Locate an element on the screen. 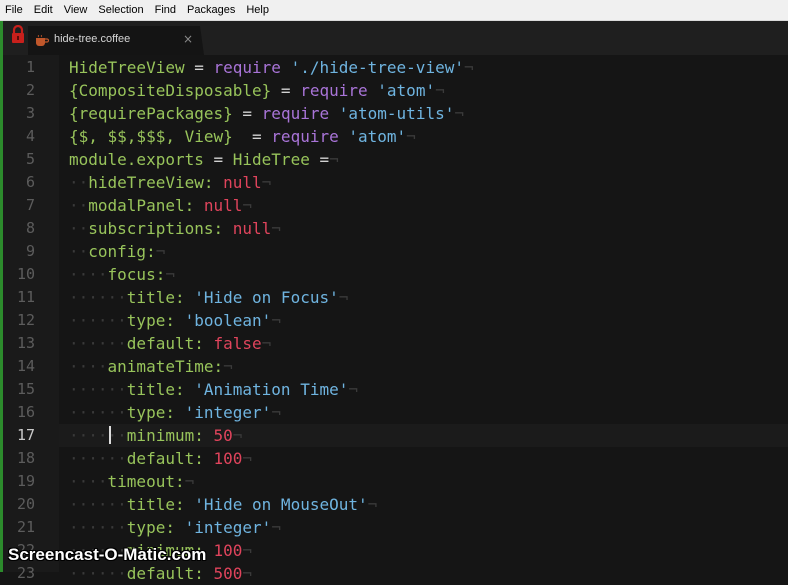 The height and width of the screenshot is (585, 788). code-line: module.exports = HideTree =¬ is located at coordinates (204, 159).